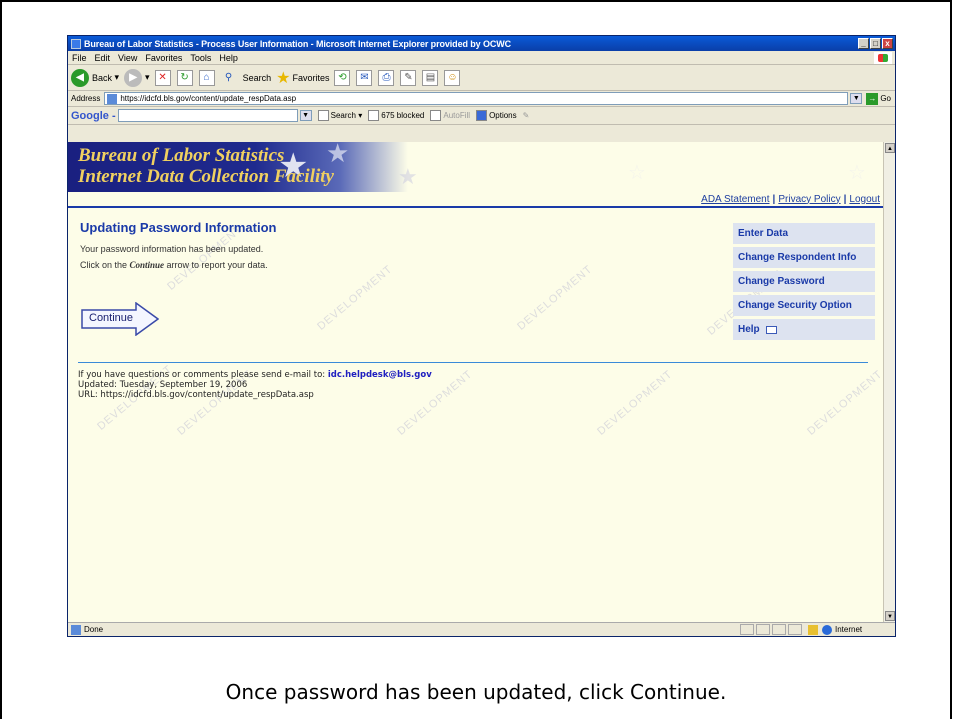  Describe the element at coordinates (80, 77) in the screenshot. I see `back-arrow-icon: ◀` at that location.